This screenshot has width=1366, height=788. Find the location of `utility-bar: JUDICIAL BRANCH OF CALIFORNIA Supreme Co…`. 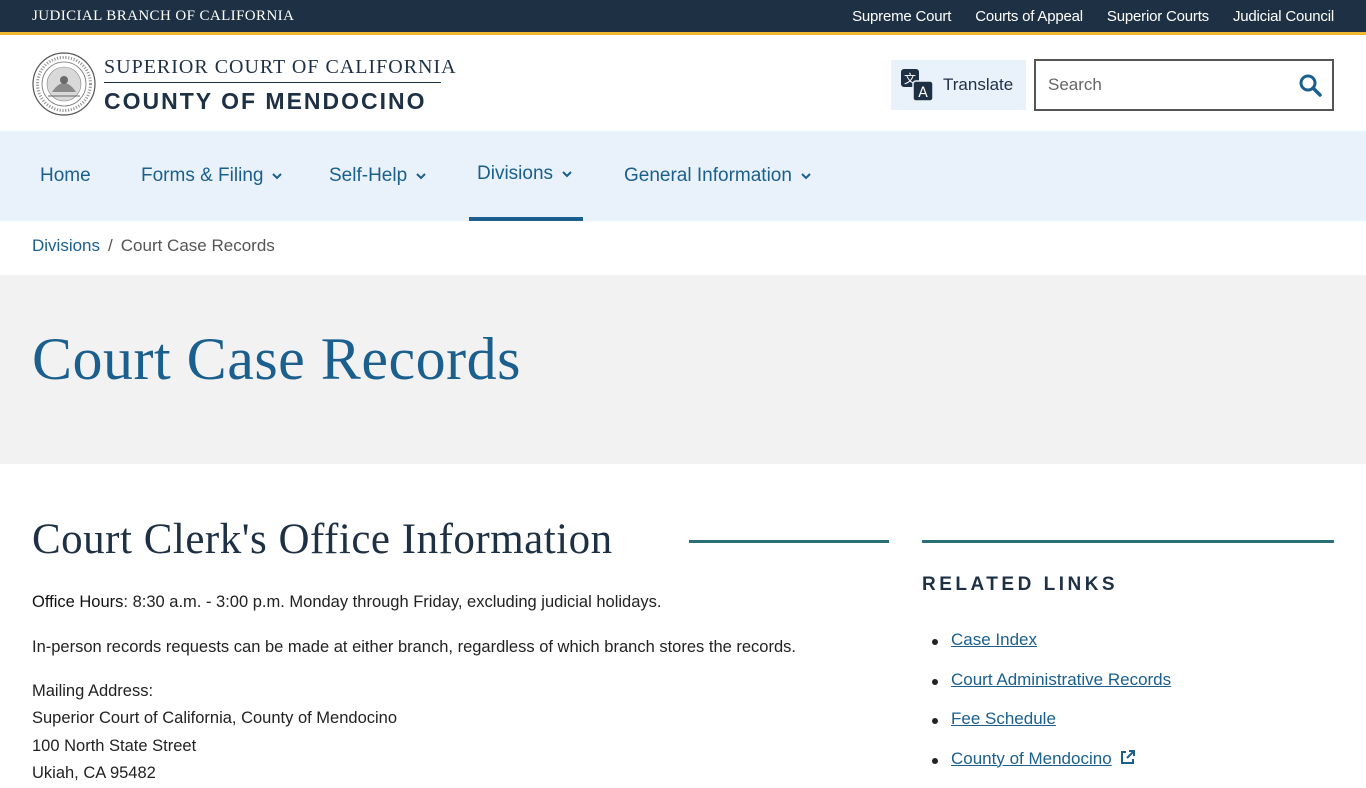

utility-bar: JUDICIAL BRANCH OF CALIFORNIA Supreme Co… is located at coordinates (683, 17).